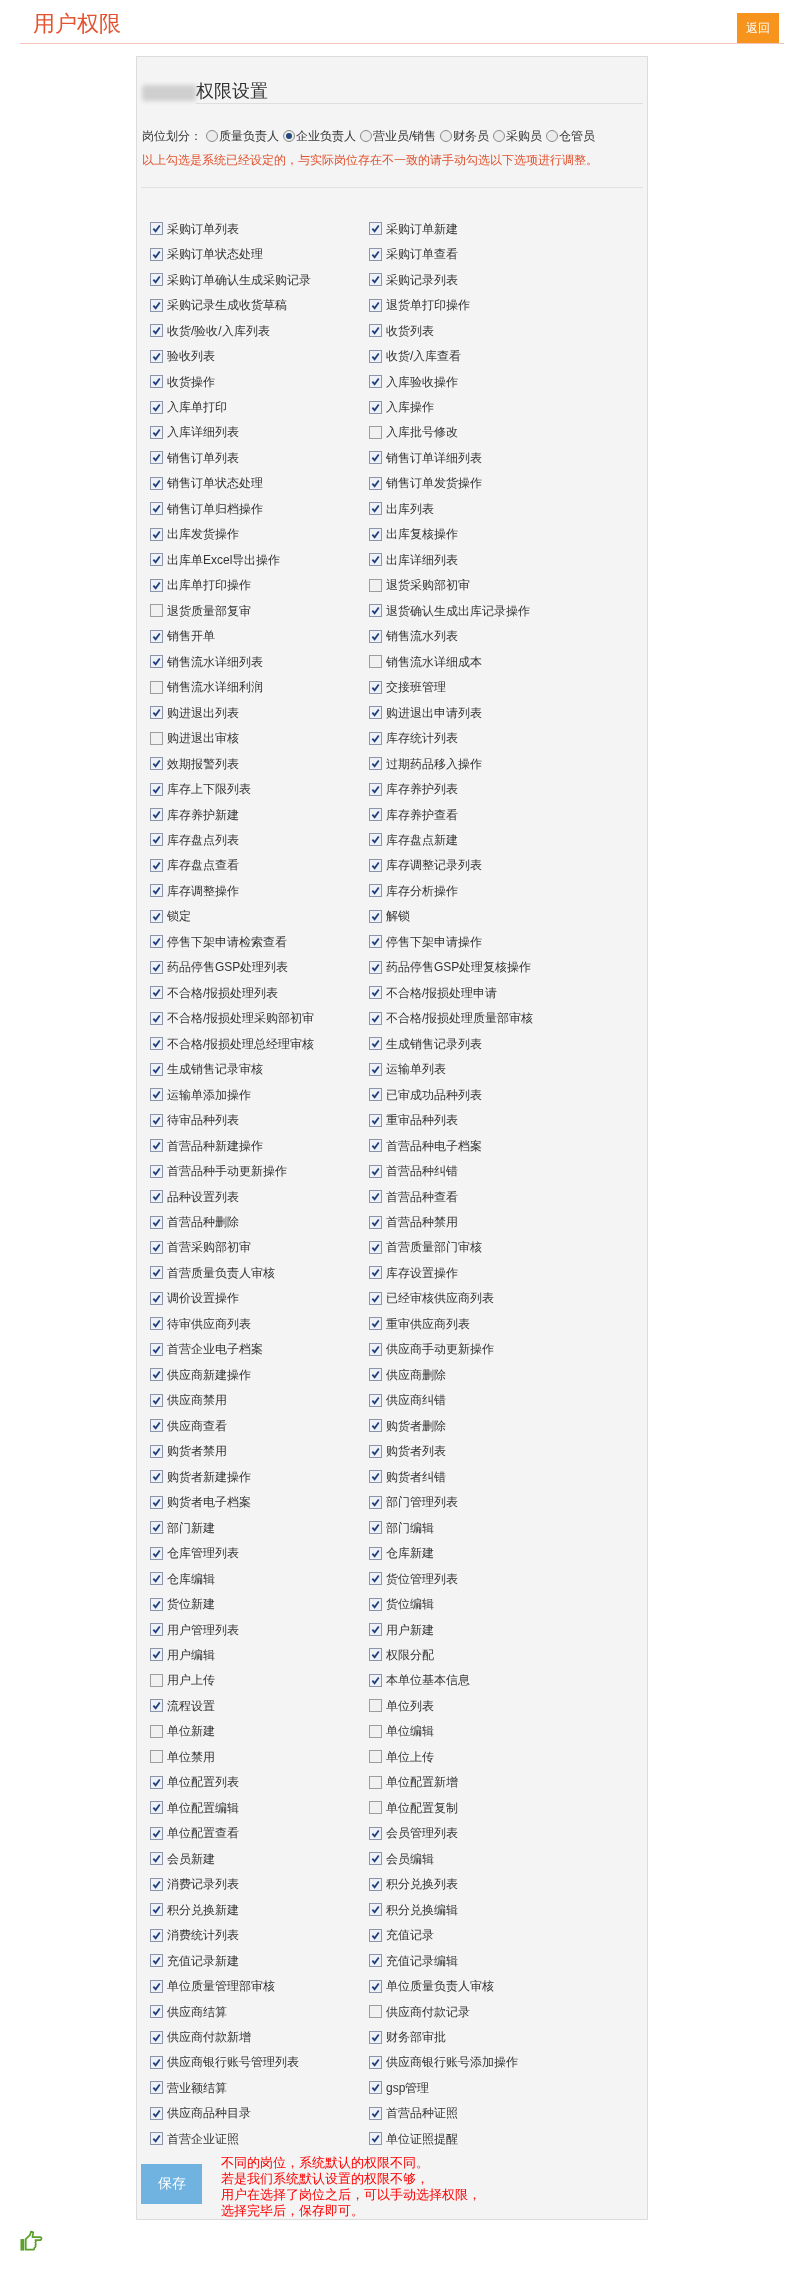  What do you see at coordinates (434, 763) in the screenshot?
I see `checkbox-label: 过期药品移入操作` at bounding box center [434, 763].